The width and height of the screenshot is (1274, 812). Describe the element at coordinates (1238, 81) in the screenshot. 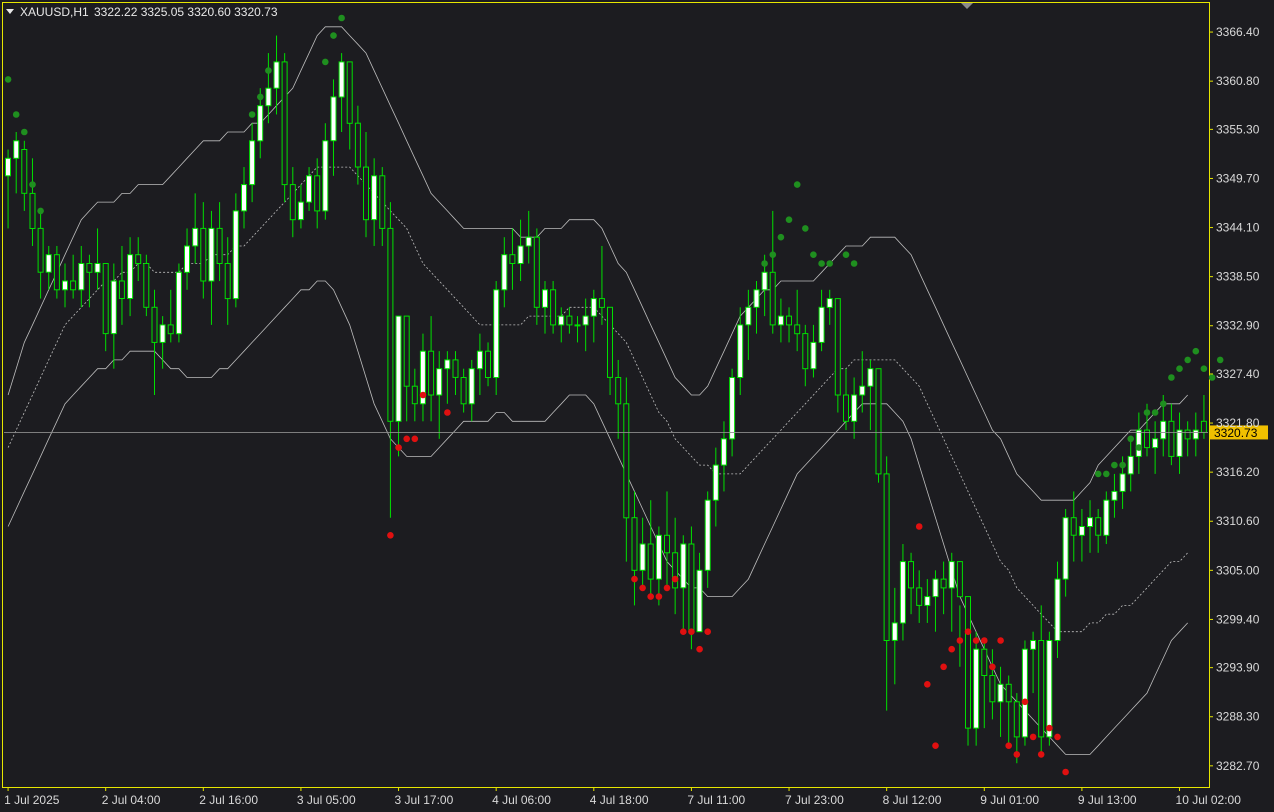

I see `y-tick-label: 3360.80` at that location.